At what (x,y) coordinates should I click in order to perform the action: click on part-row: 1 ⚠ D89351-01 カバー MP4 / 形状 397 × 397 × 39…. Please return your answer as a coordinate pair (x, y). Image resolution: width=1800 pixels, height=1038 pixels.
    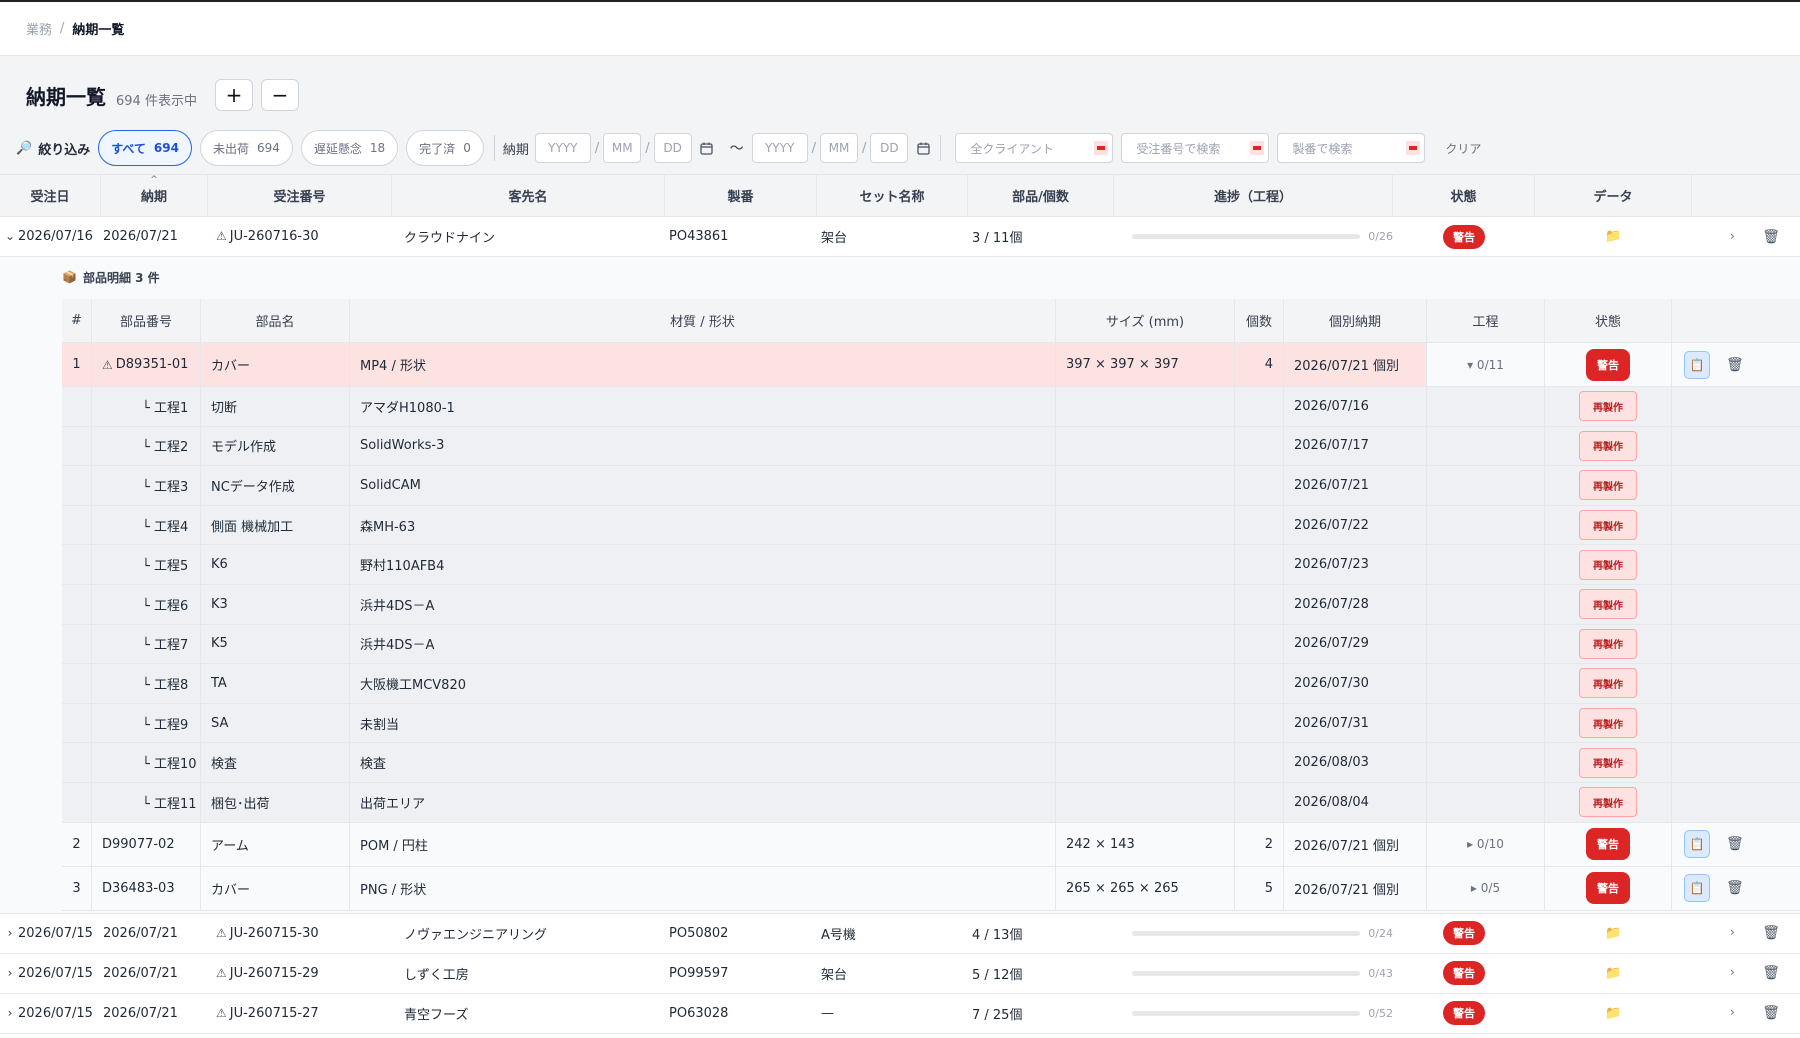
    Looking at the image, I should click on (931, 365).